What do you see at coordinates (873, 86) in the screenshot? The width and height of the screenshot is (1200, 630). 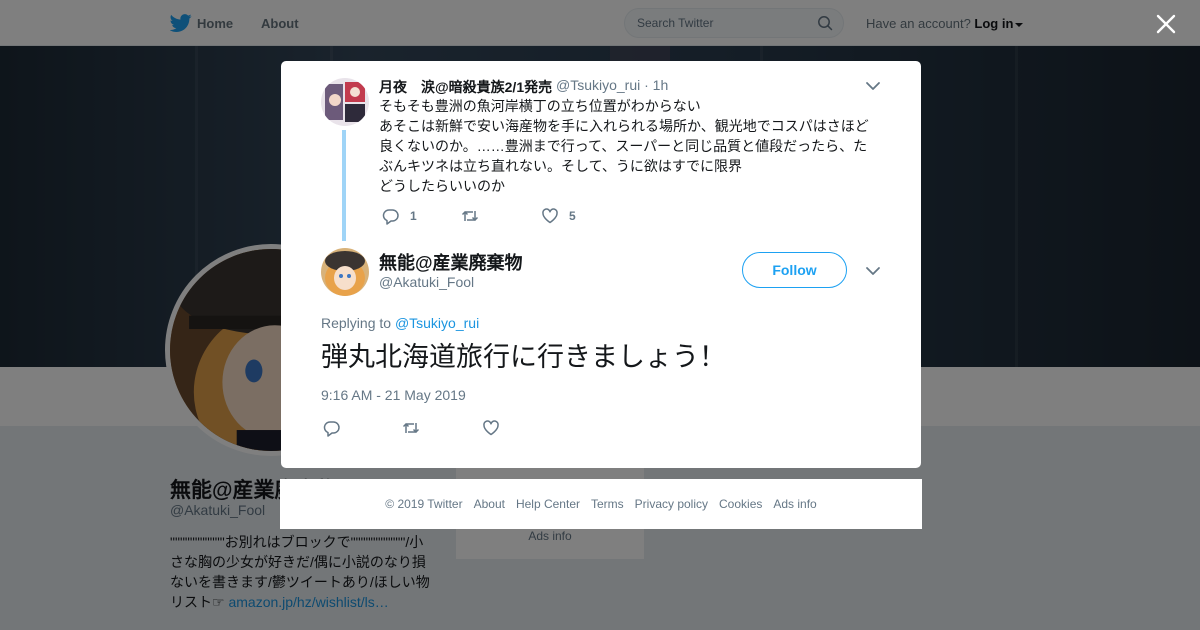 I see `tweet1-more-chevron-down-icon` at bounding box center [873, 86].